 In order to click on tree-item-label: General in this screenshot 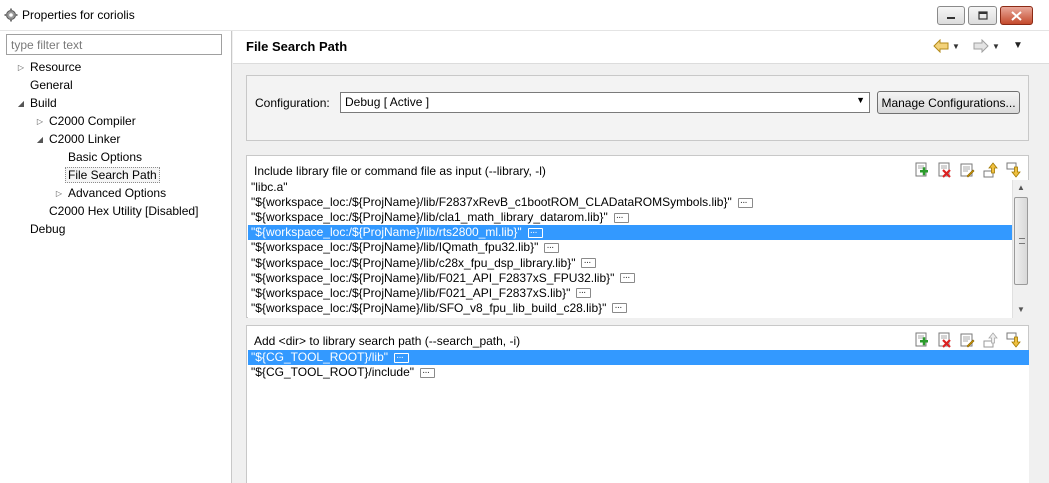, I will do `click(51, 85)`.